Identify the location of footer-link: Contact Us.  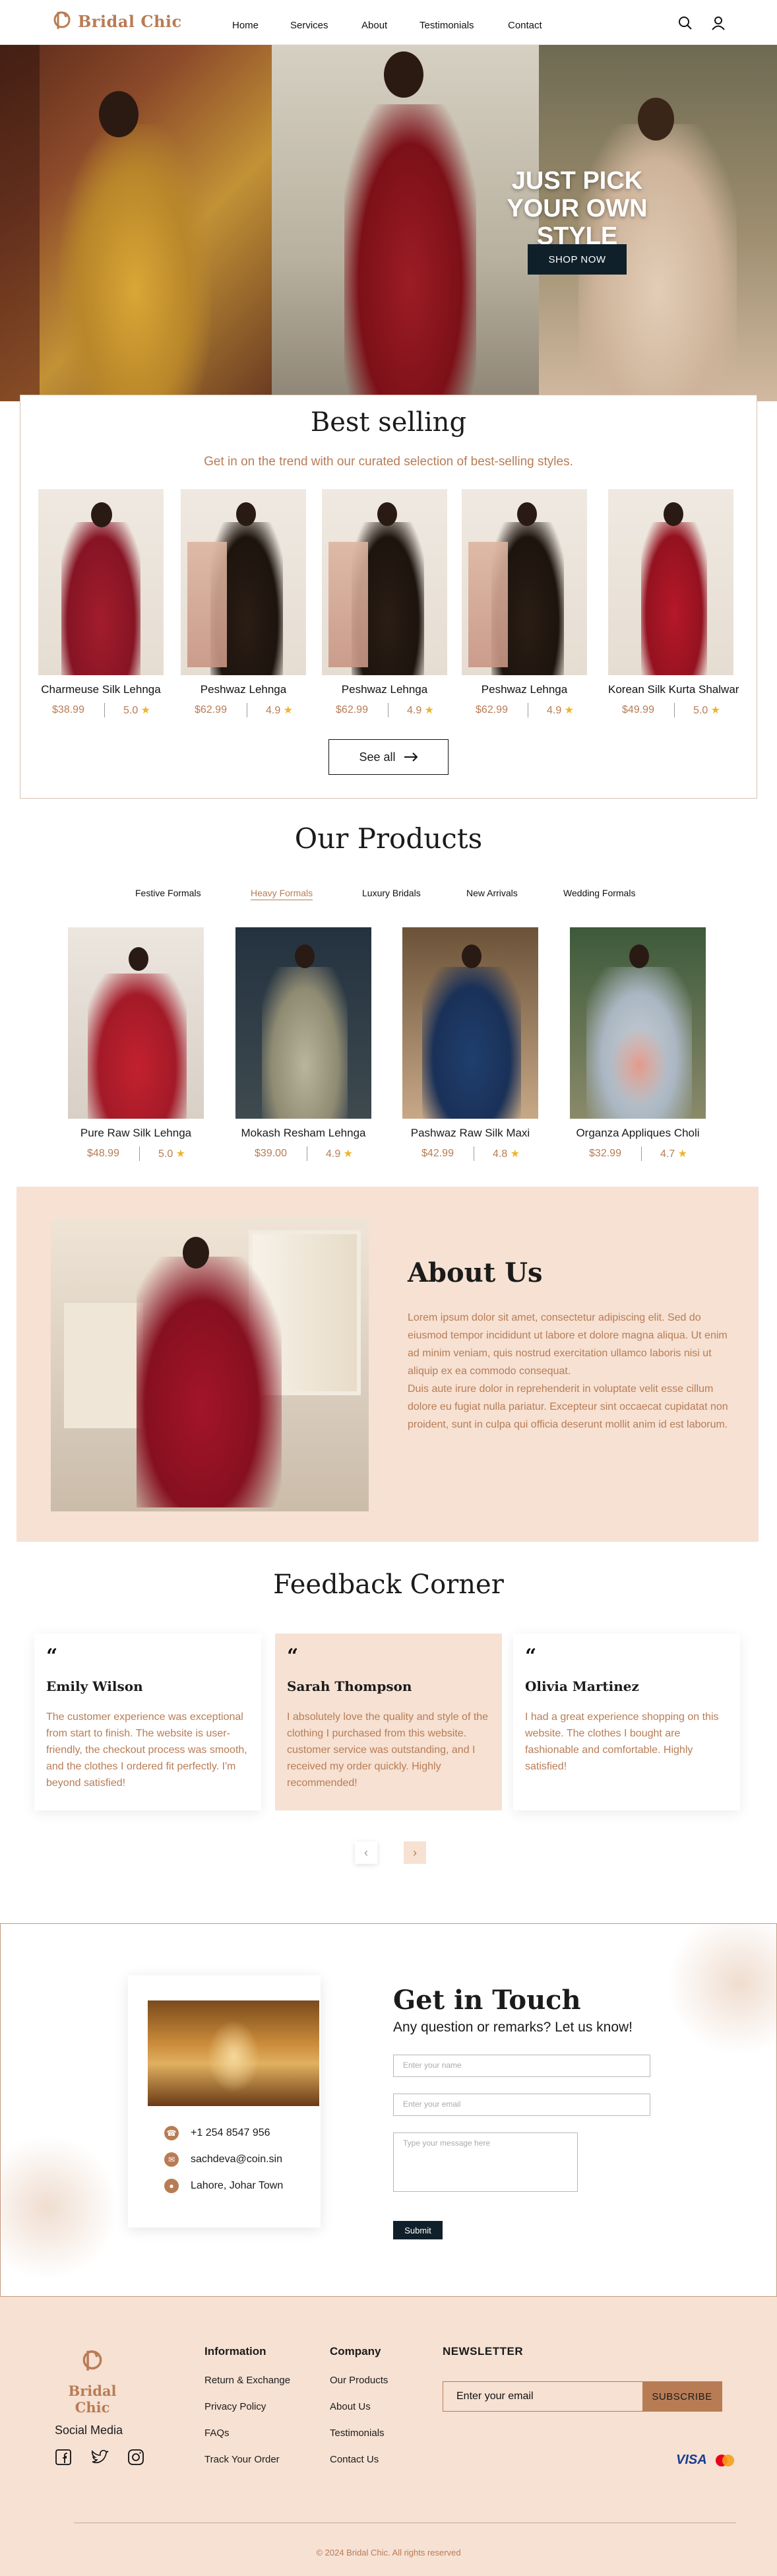
(359, 2460).